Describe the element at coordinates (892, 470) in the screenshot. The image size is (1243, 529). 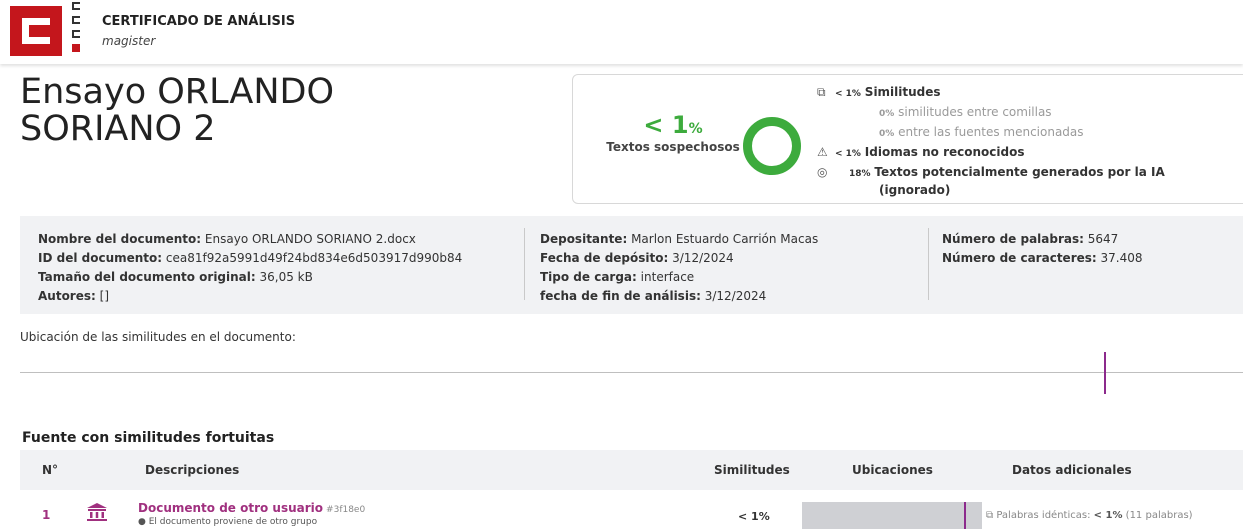
I see `header-locations: Ubicaciones` at that location.